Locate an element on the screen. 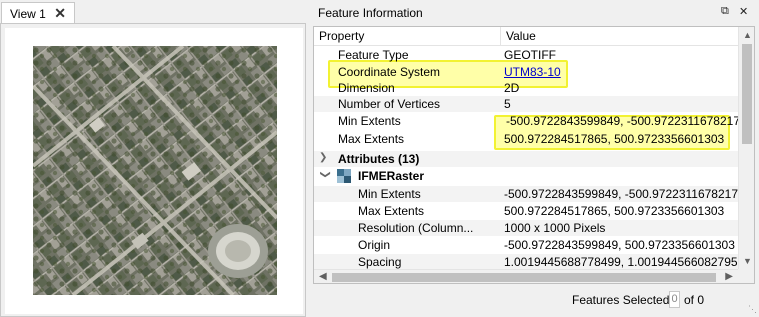 The image size is (759, 317). features-selected-label: Features Selected: is located at coordinates (622, 300).